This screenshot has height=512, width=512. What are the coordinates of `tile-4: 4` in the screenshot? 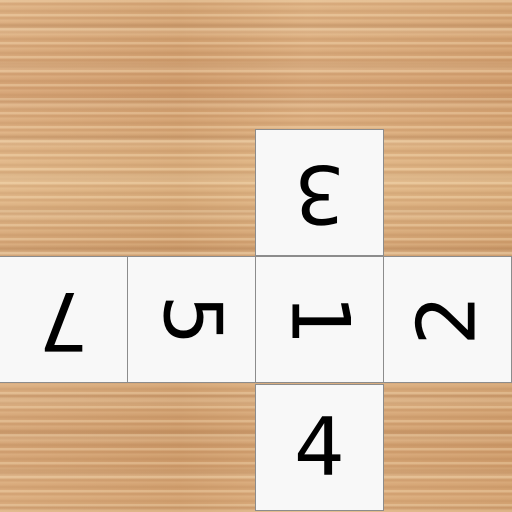 It's located at (319, 447).